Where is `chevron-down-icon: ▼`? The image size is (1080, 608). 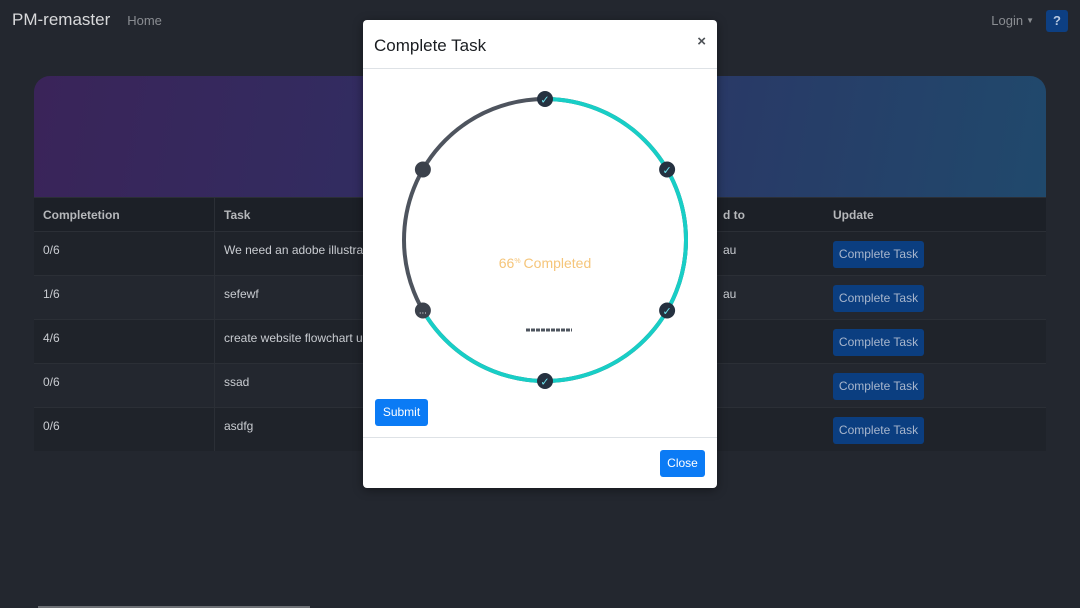 chevron-down-icon: ▼ is located at coordinates (1030, 20).